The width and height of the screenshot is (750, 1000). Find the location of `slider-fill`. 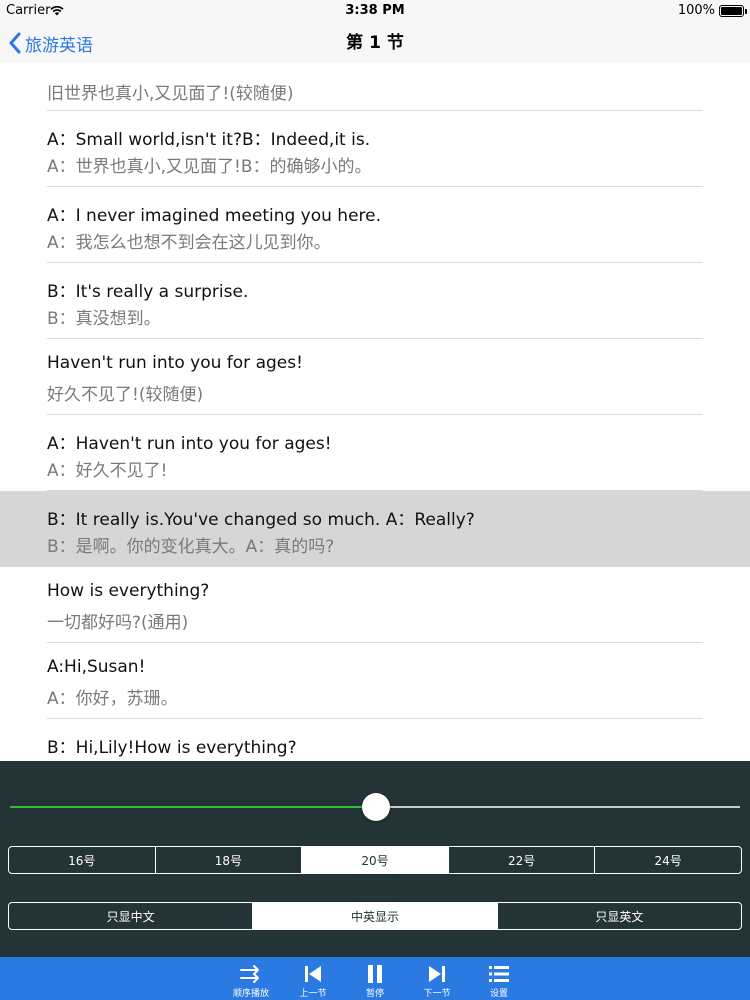

slider-fill is located at coordinates (193, 807).